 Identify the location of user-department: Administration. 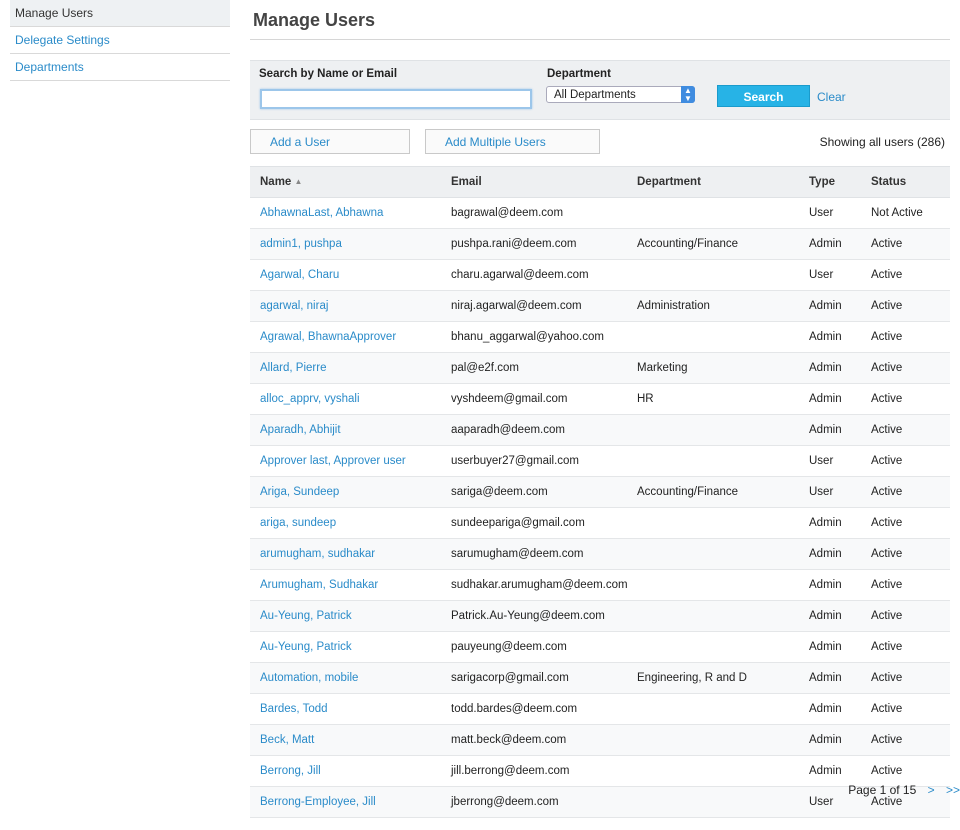
(722, 306).